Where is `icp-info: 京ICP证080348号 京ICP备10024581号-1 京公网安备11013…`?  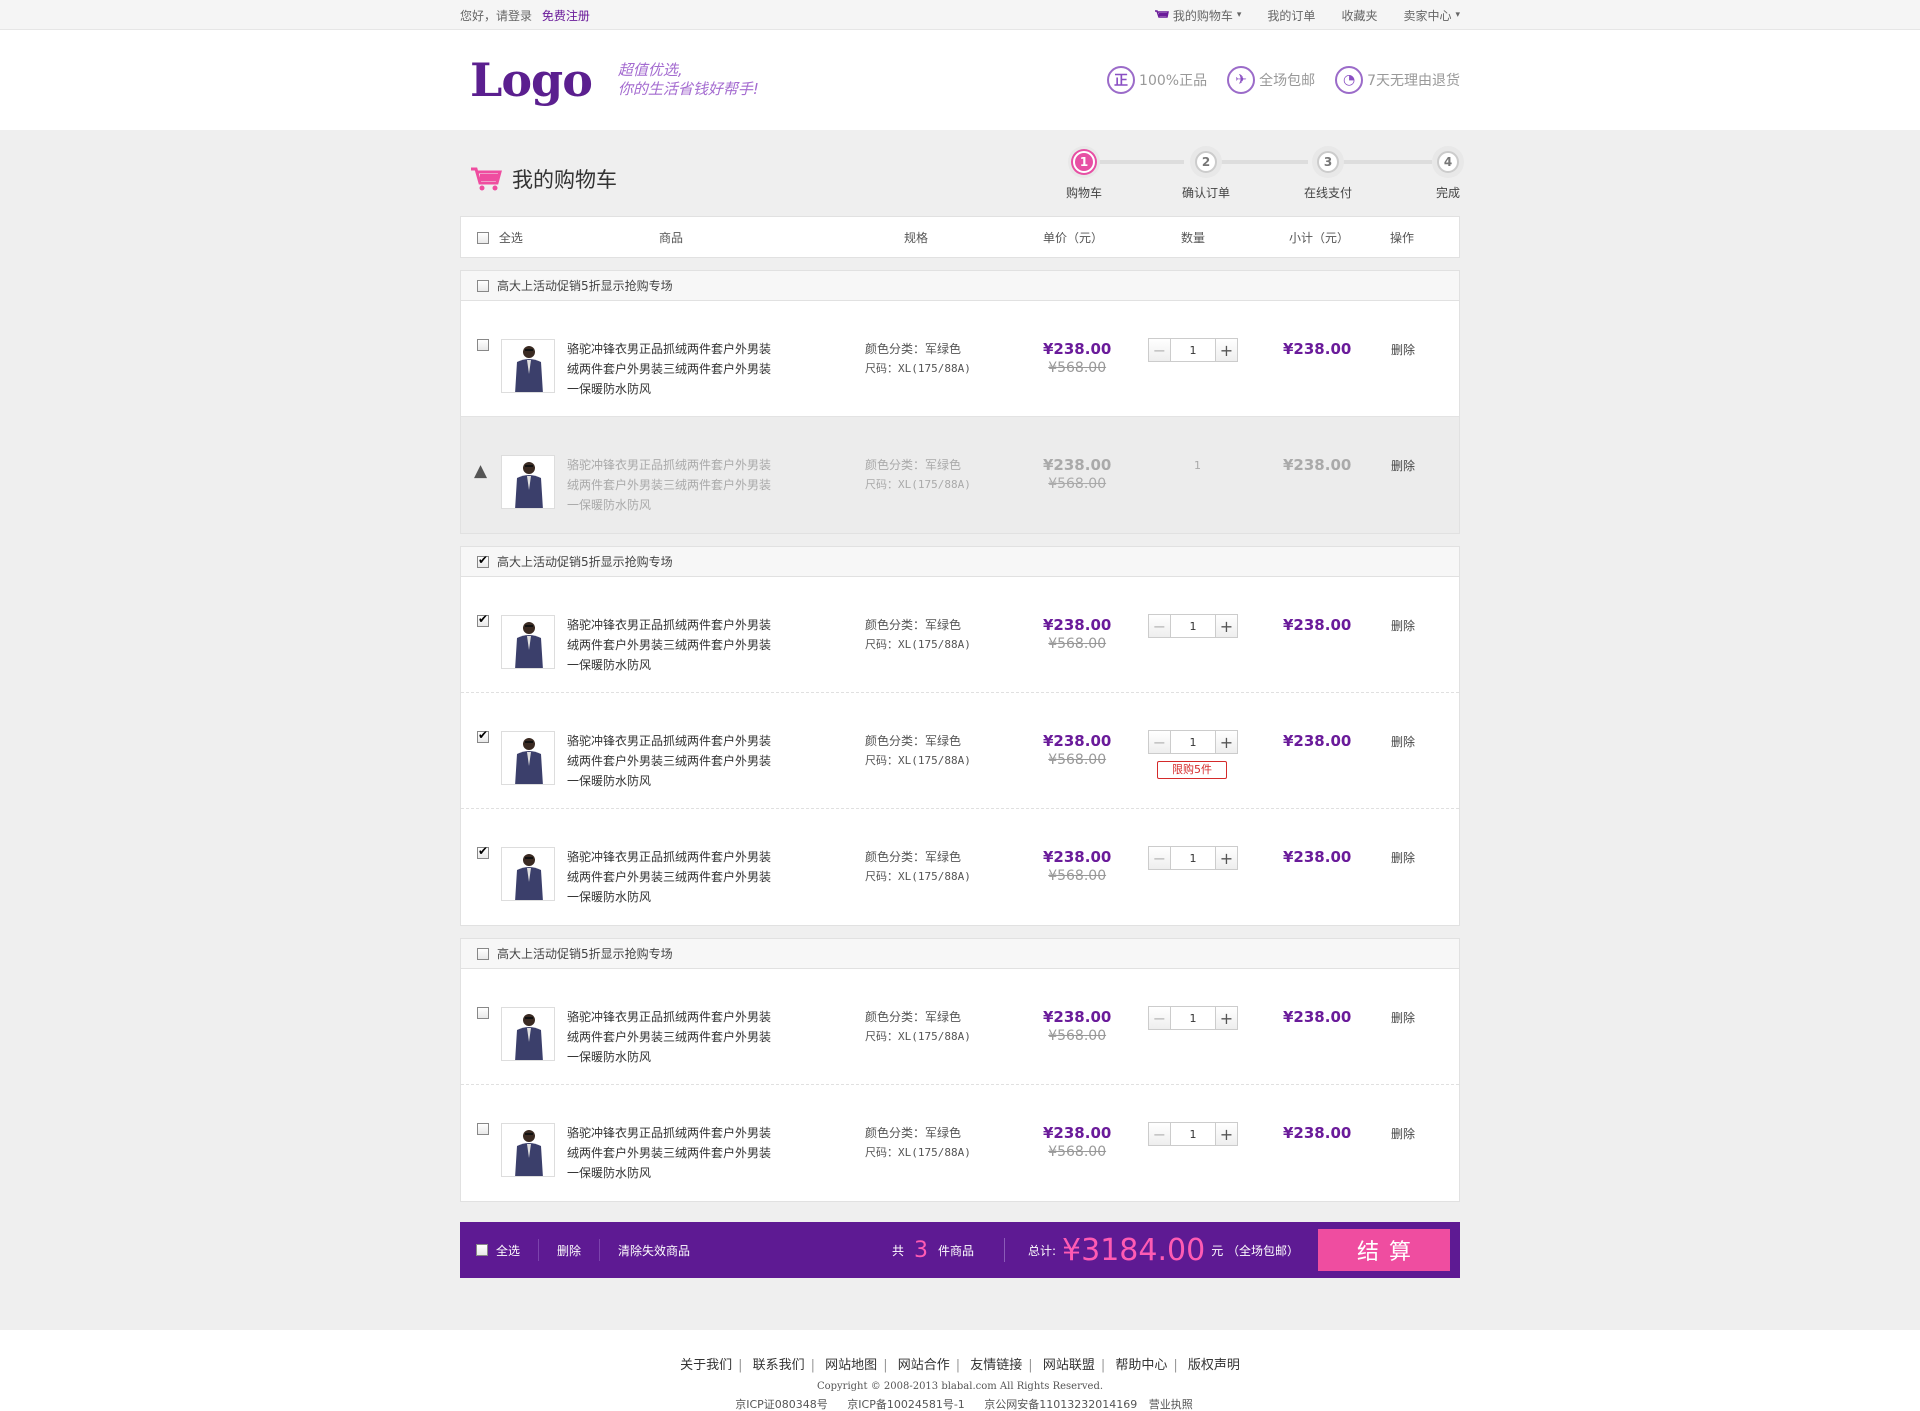 icp-info: 京ICP证080348号 京ICP备10024581号-1 京公网安备11013… is located at coordinates (960, 1403).